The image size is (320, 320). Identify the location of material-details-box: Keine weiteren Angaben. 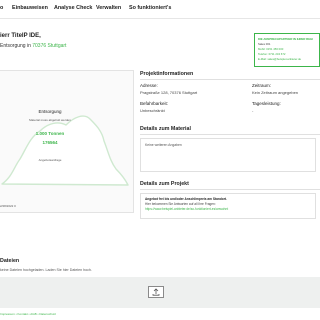
(228, 155).